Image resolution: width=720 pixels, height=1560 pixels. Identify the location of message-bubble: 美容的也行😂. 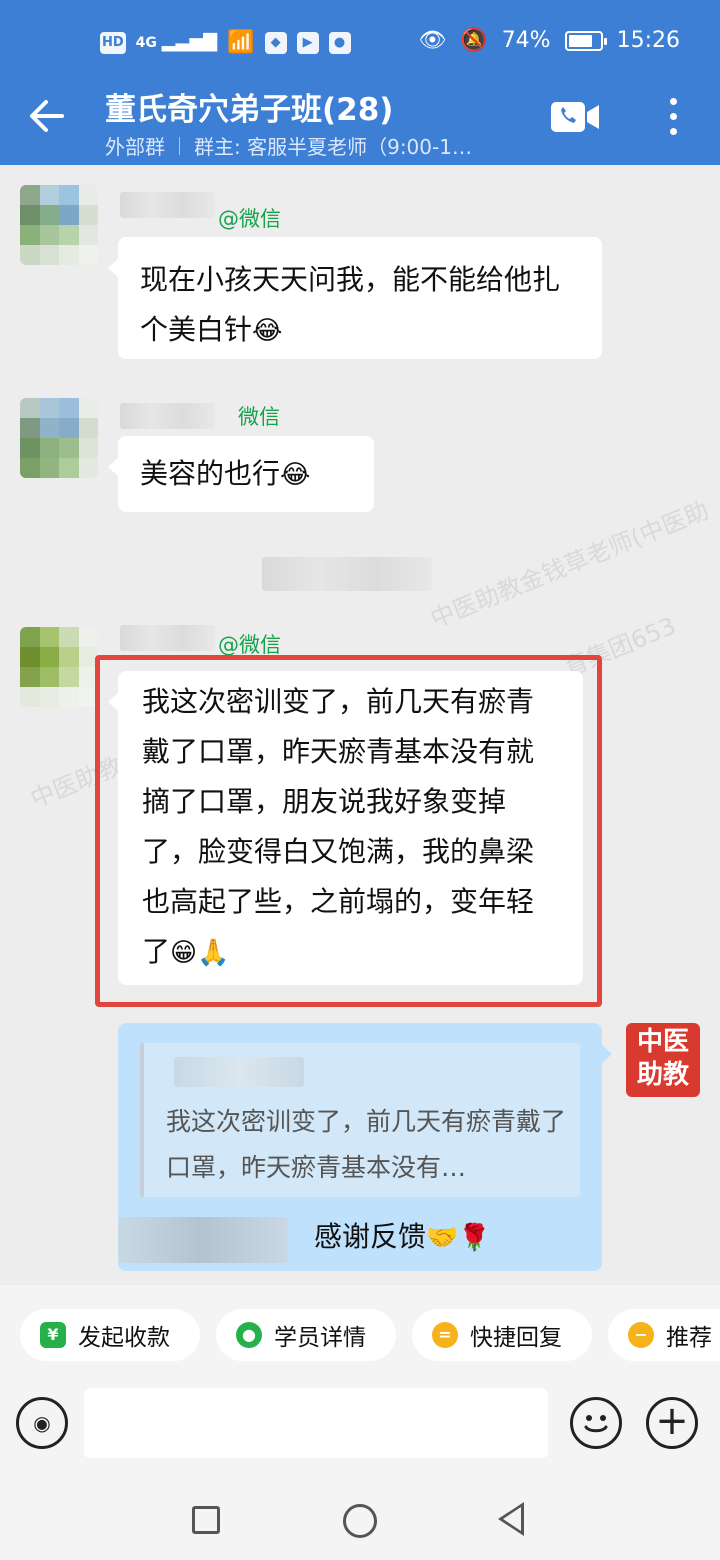
(241, 474).